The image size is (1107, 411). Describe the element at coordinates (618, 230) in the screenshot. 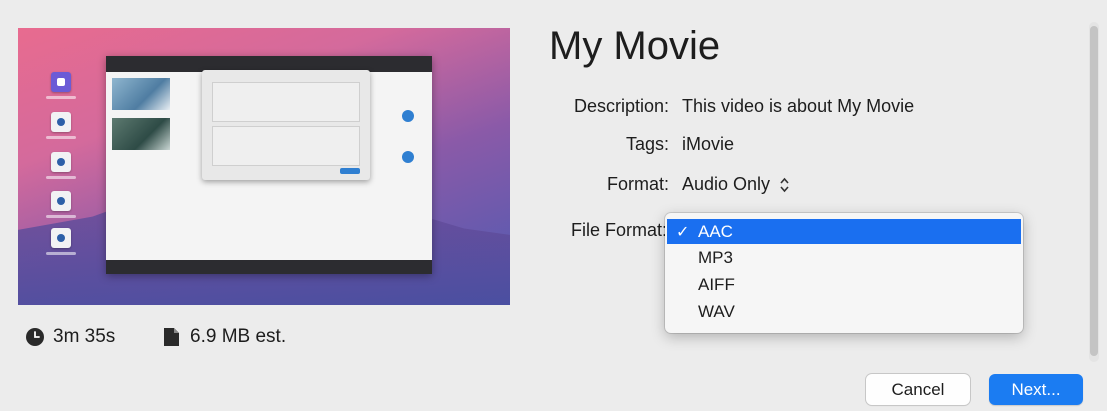

I see `file-format-label: File Format:` at that location.